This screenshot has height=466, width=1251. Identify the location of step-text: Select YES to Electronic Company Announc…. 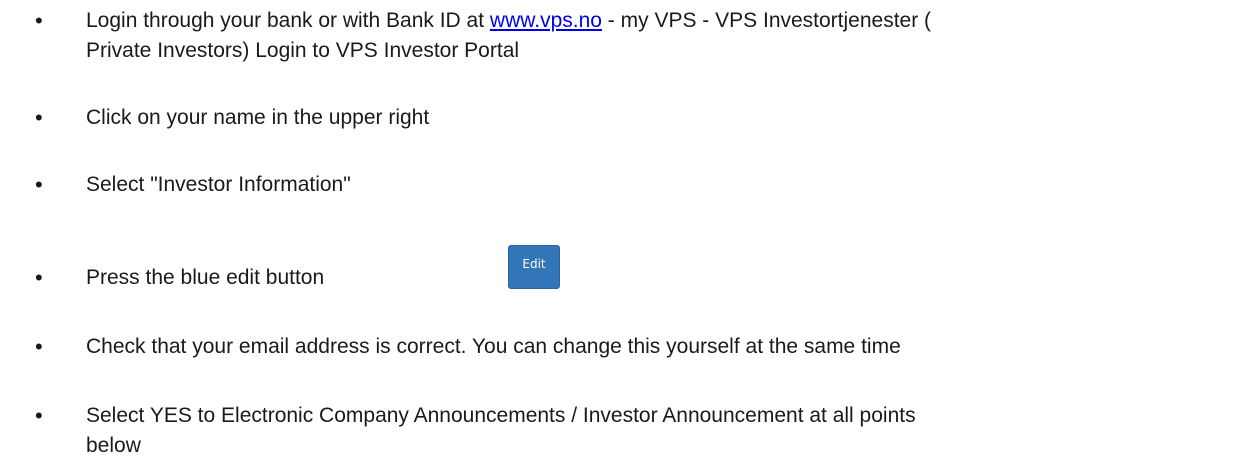
(661, 431).